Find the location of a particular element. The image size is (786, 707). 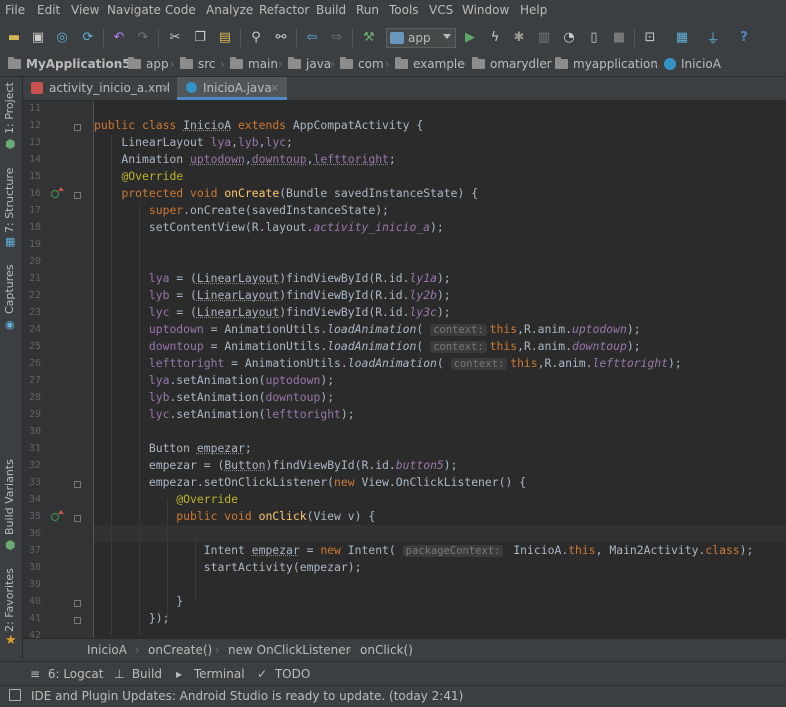

editor-tabs: activity_inicio_a.xml × InicioA.java × is located at coordinates (404, 89).